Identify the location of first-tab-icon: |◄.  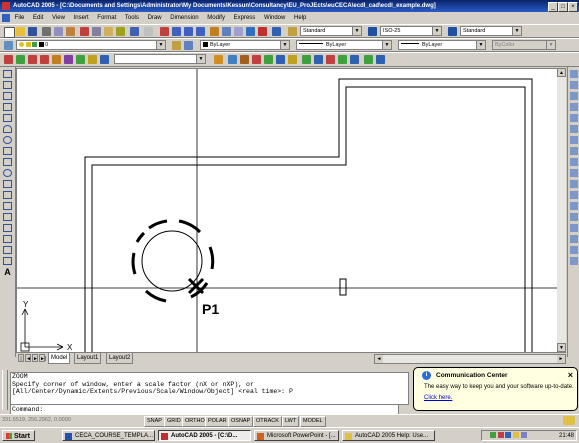
(21, 362).